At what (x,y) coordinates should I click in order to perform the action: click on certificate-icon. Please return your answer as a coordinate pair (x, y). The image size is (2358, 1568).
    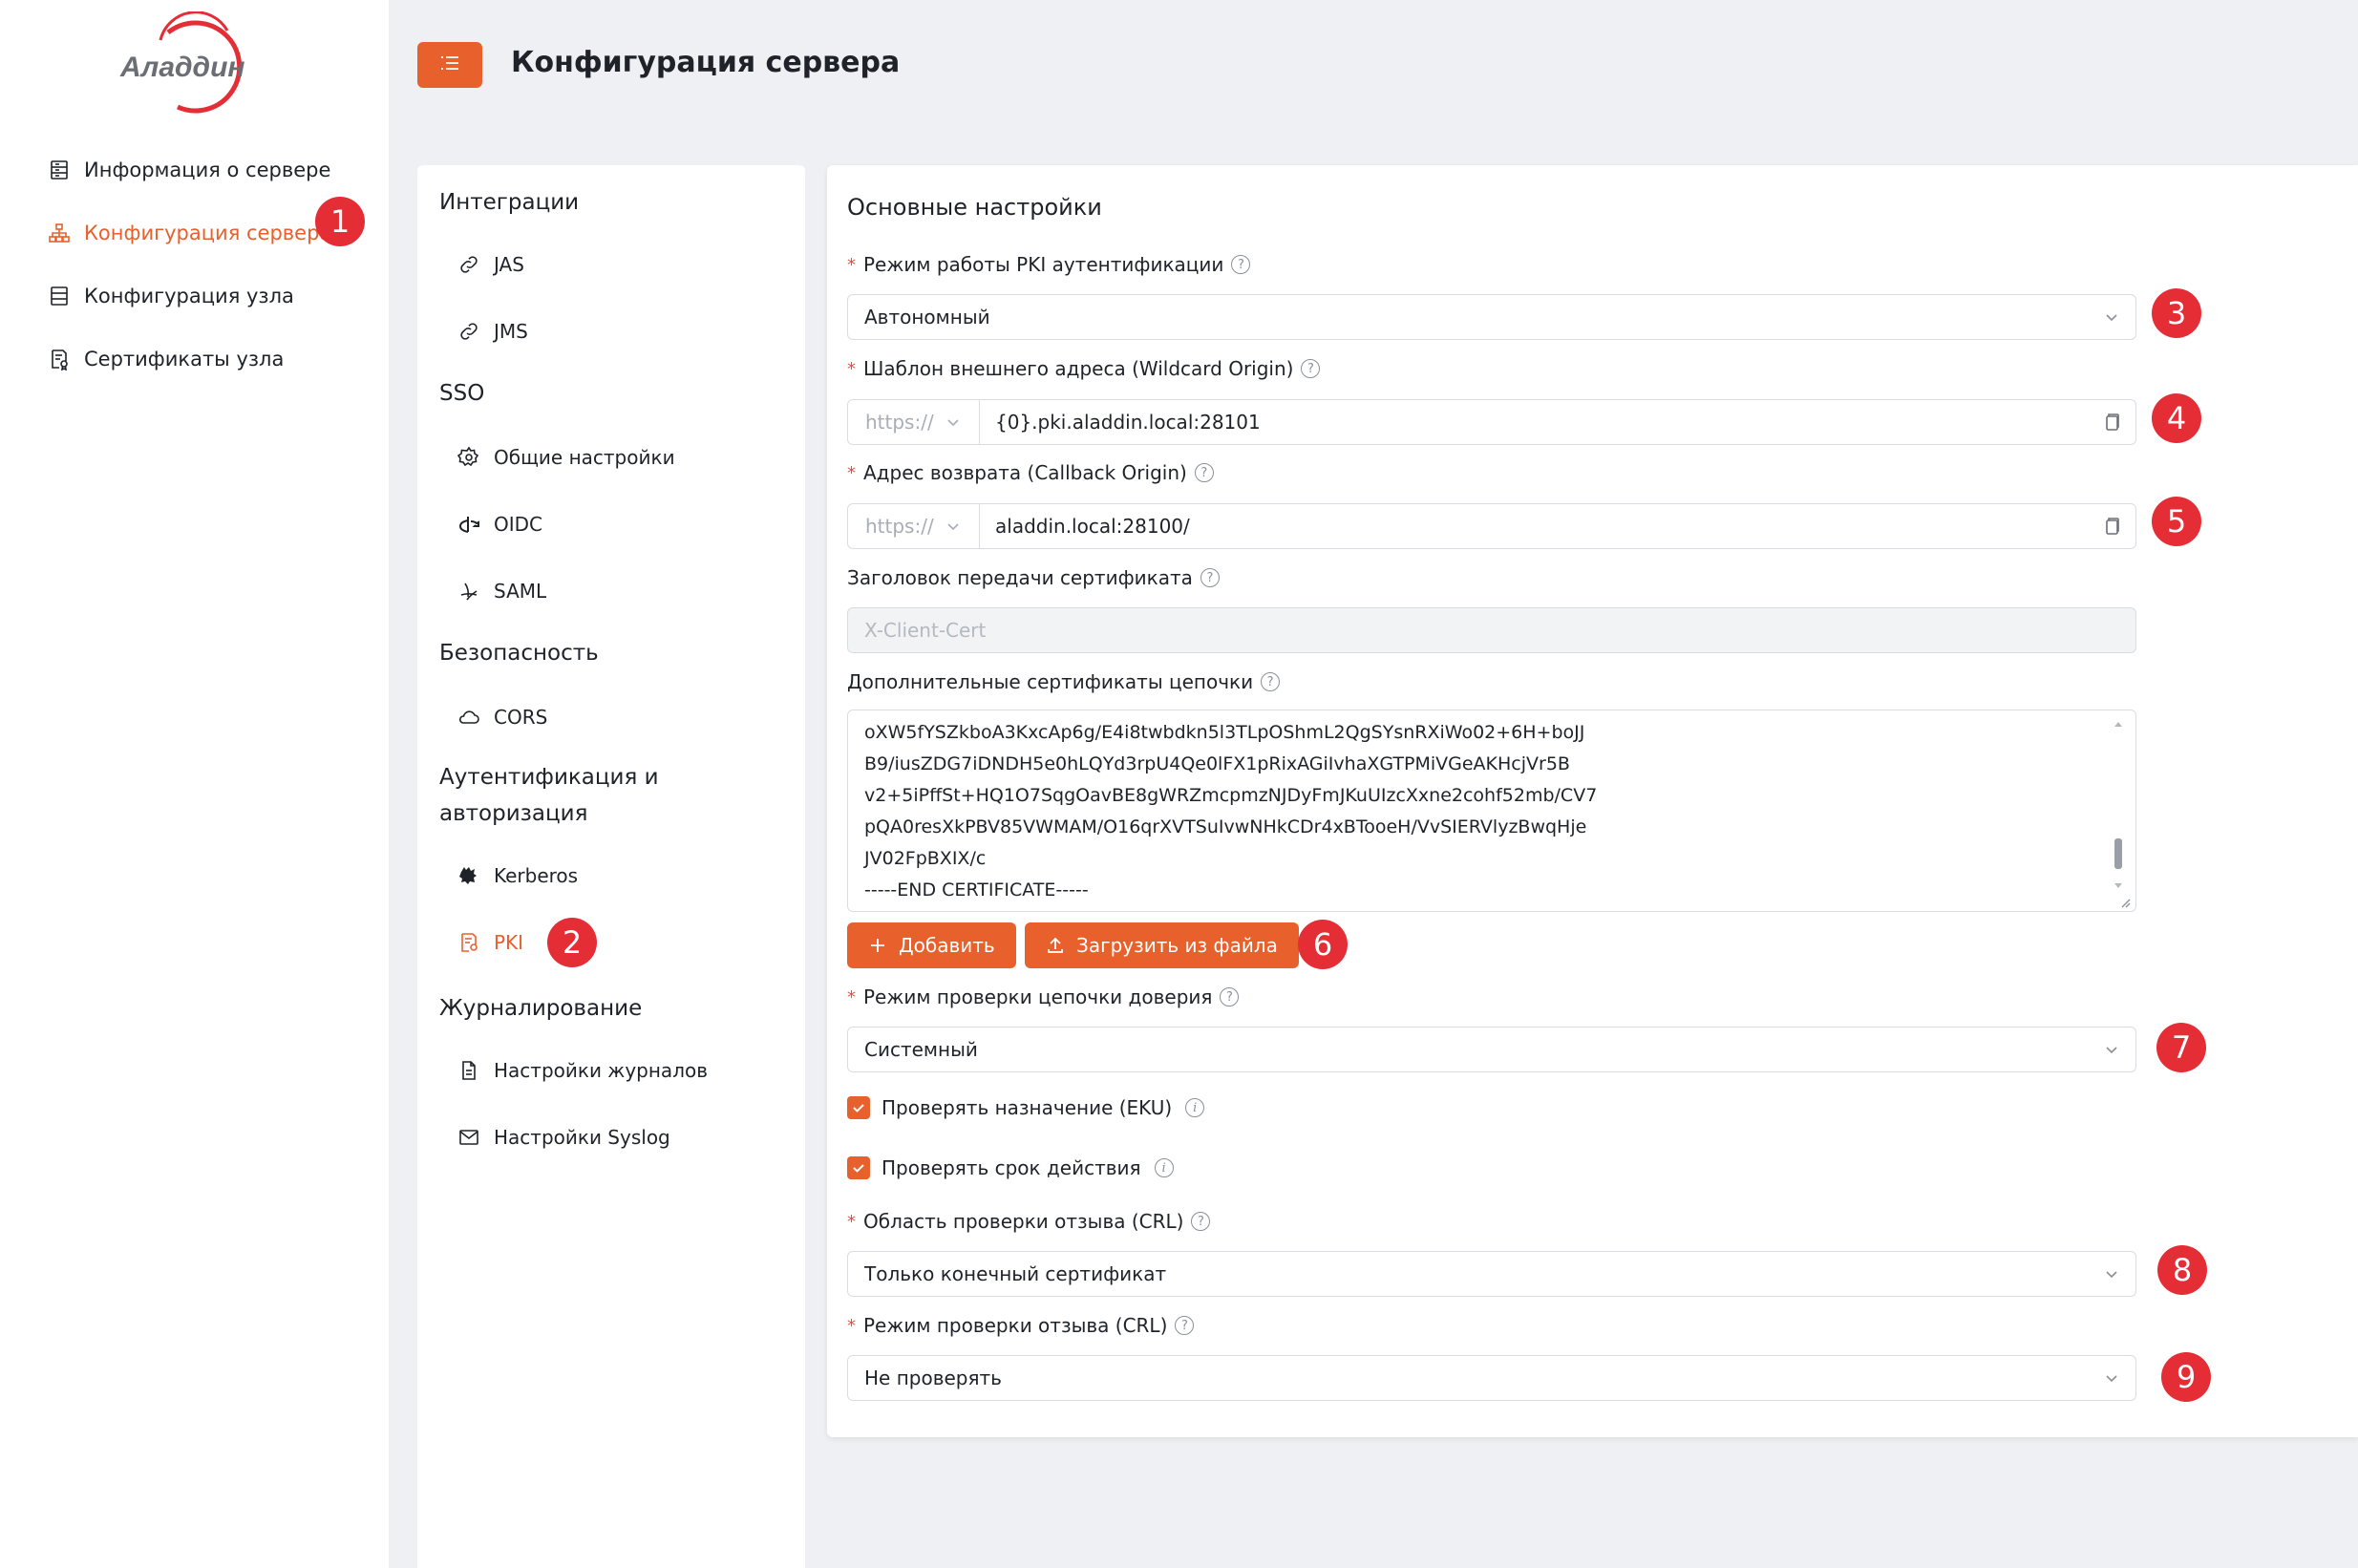
    Looking at the image, I should click on (59, 359).